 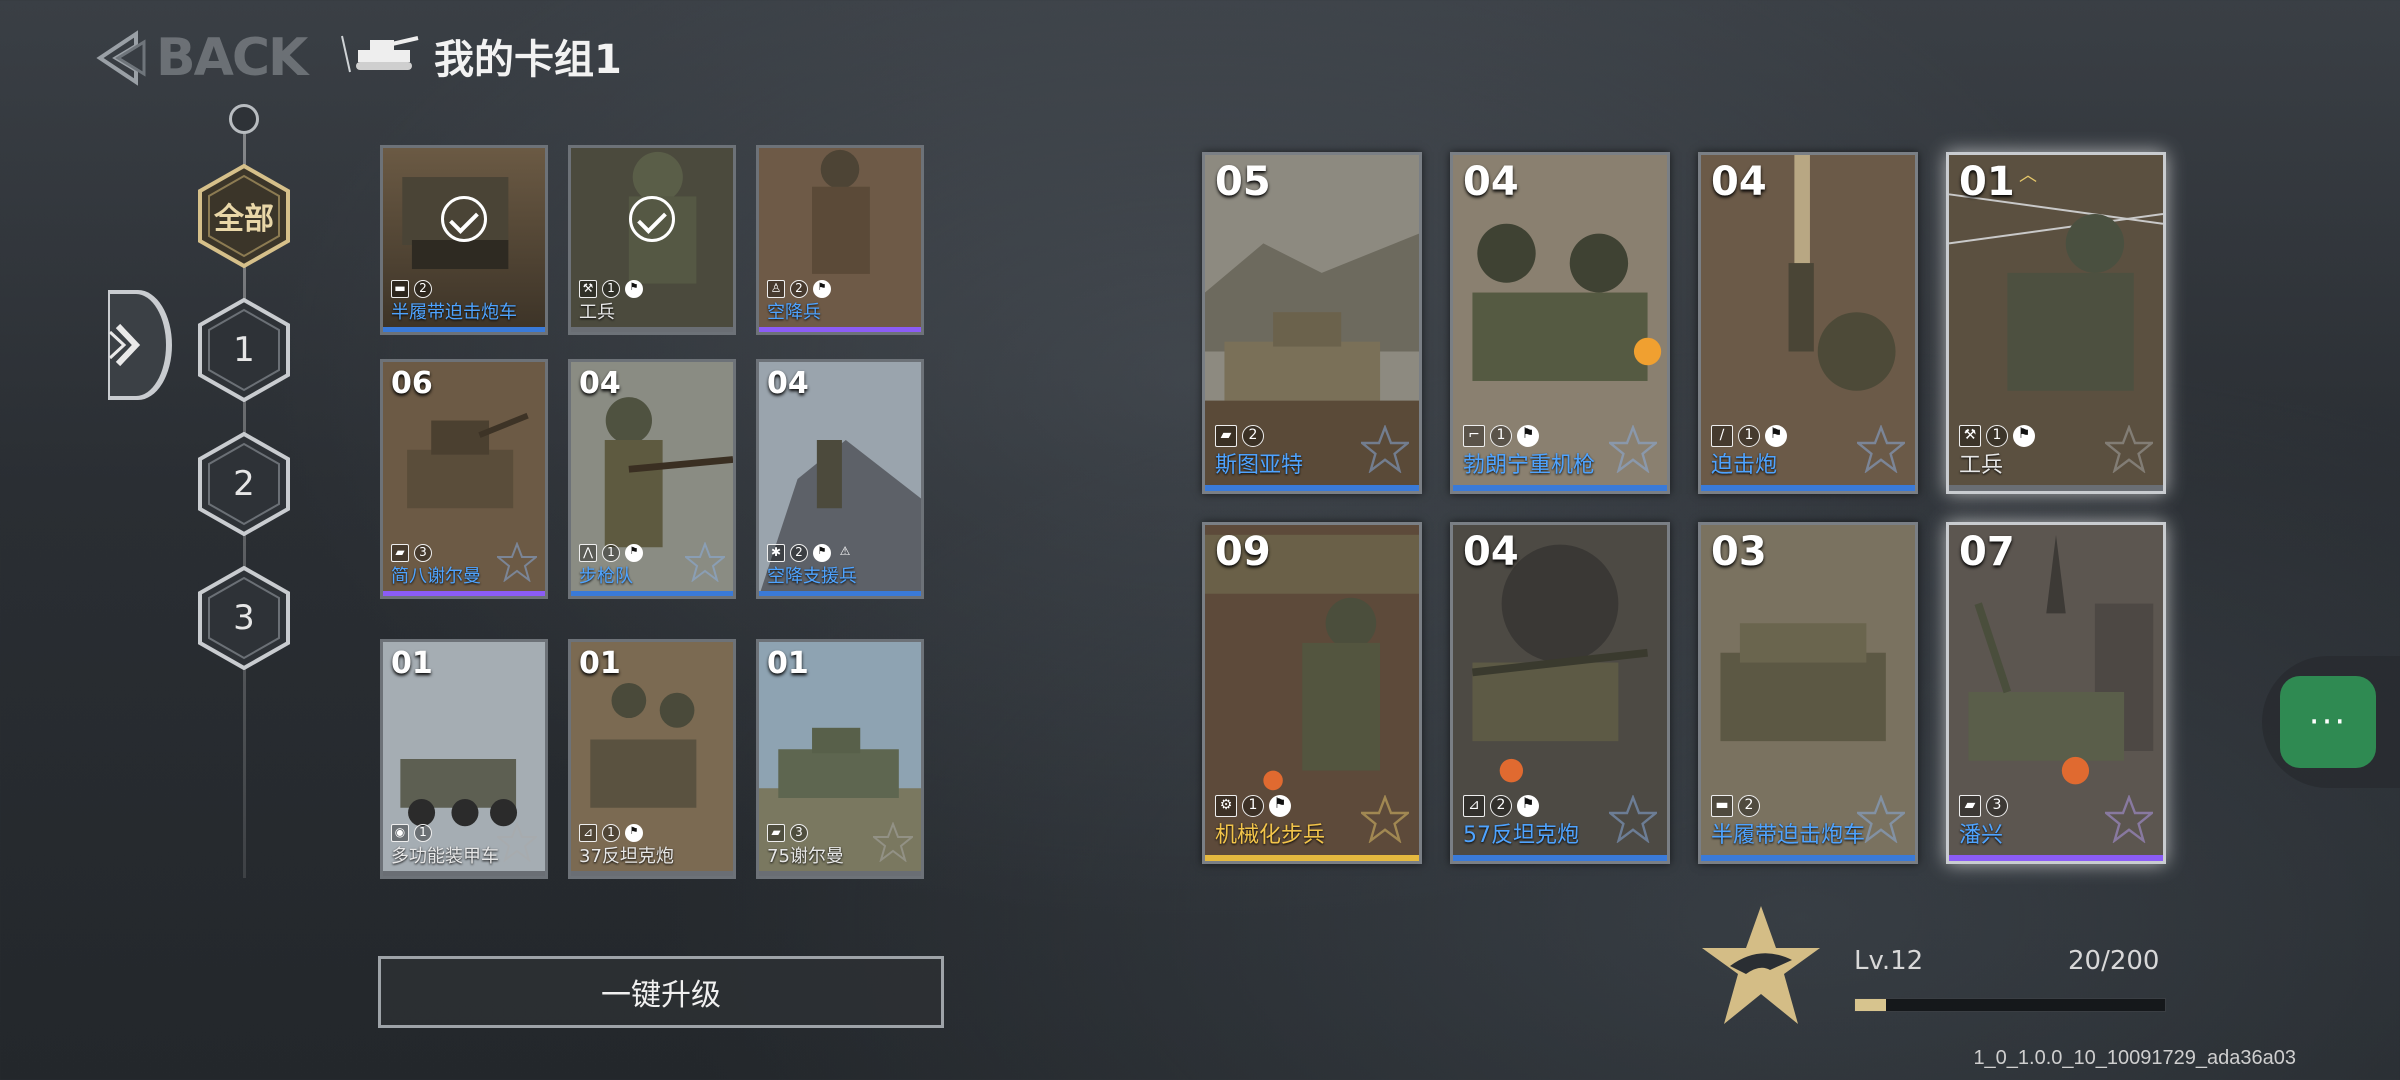 What do you see at coordinates (1889, 961) in the screenshot?
I see `player-level: Lv.12` at bounding box center [1889, 961].